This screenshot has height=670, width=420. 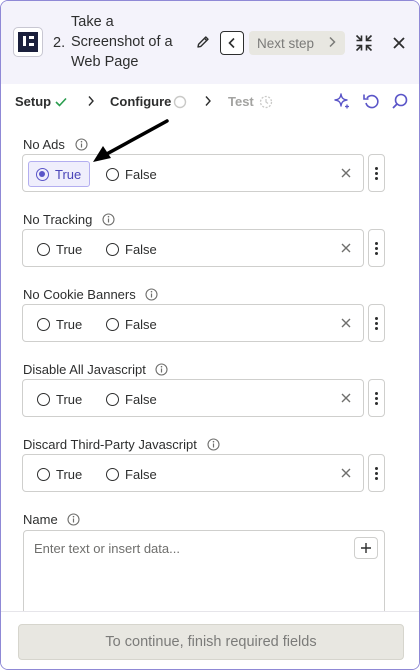 What do you see at coordinates (203, 42) in the screenshot?
I see `edit-pencil-icon` at bounding box center [203, 42].